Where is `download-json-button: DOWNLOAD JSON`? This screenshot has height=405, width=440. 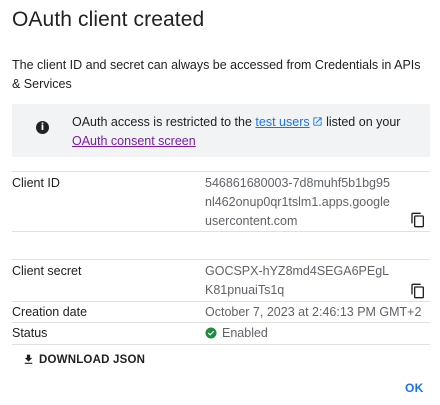 download-json-button: DOWNLOAD JSON is located at coordinates (83, 360).